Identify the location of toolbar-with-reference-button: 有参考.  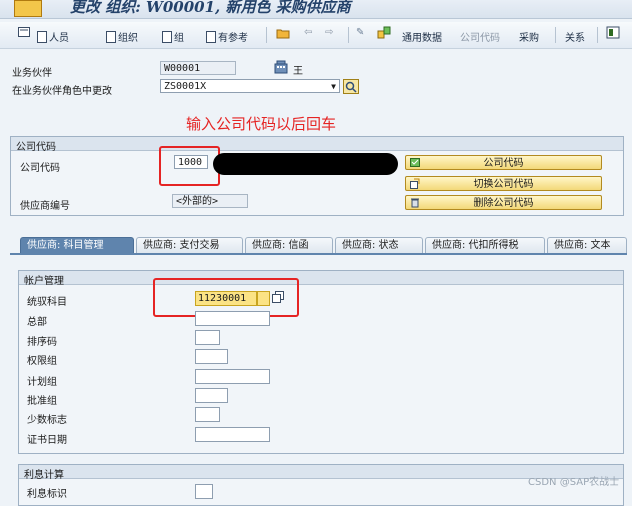
(227, 36).